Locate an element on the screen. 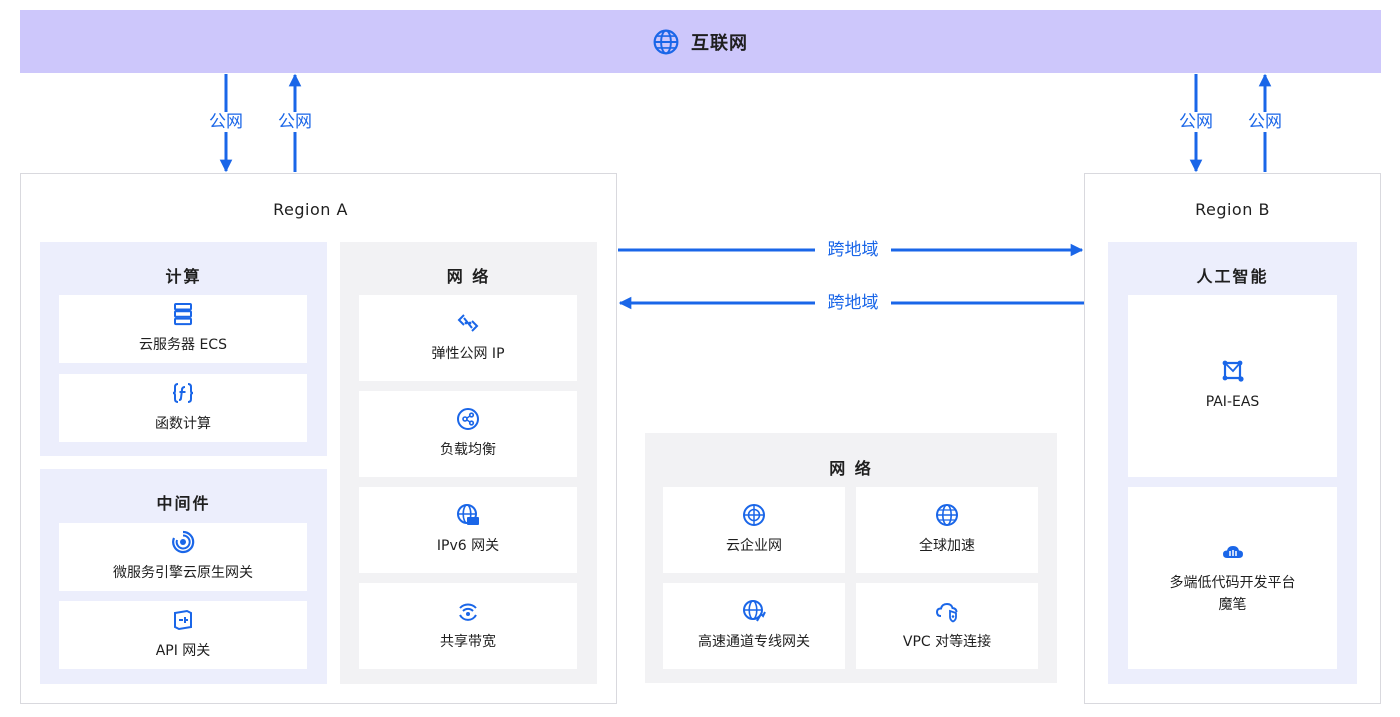  internet-bar: 互联网 is located at coordinates (700, 41).